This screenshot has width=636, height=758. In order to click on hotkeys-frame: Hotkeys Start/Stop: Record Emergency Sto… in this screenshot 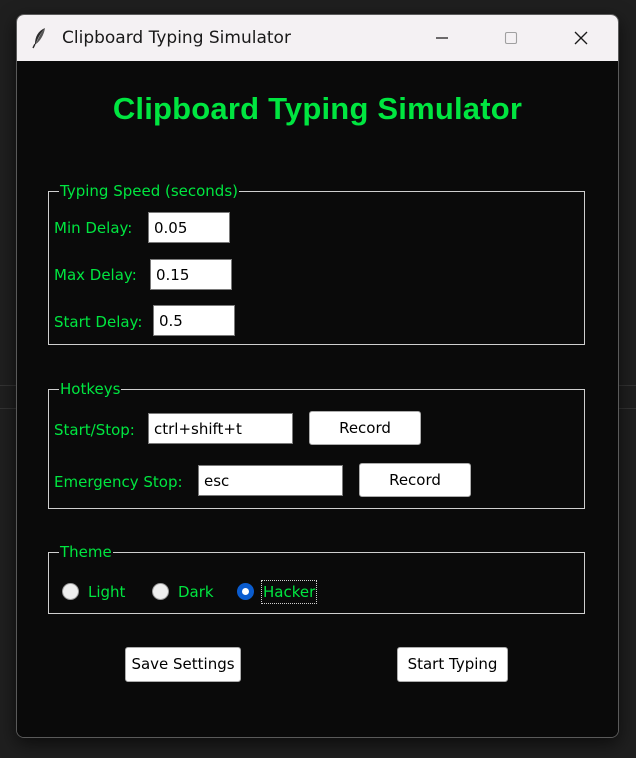, I will do `click(316, 444)`.